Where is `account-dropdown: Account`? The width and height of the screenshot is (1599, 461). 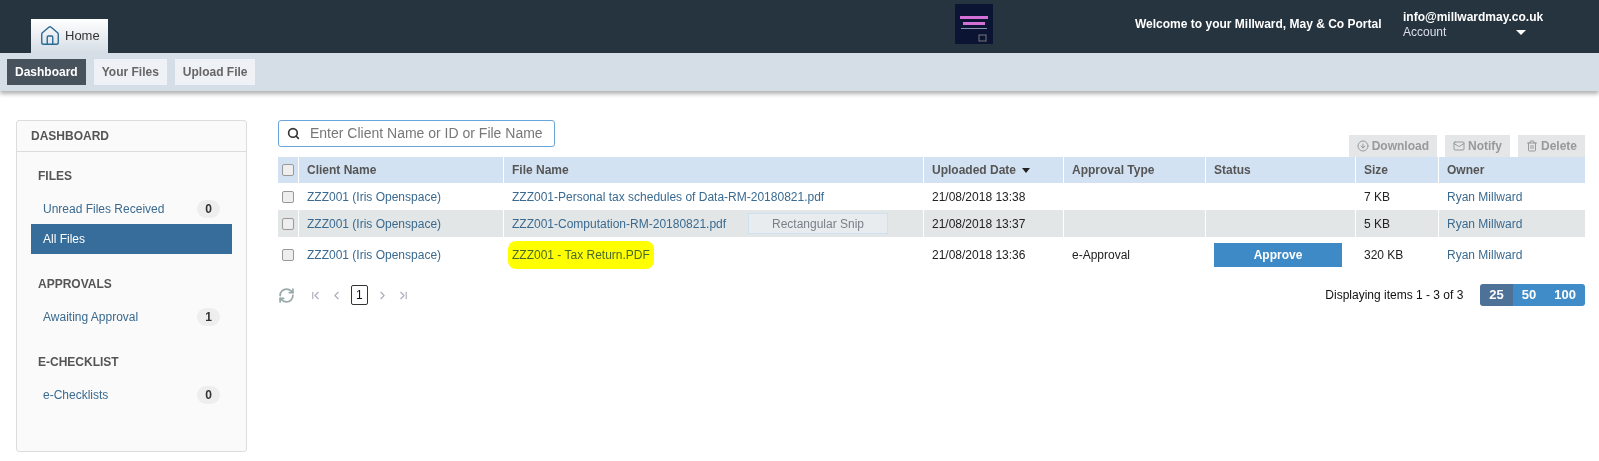 account-dropdown: Account is located at coordinates (1465, 32).